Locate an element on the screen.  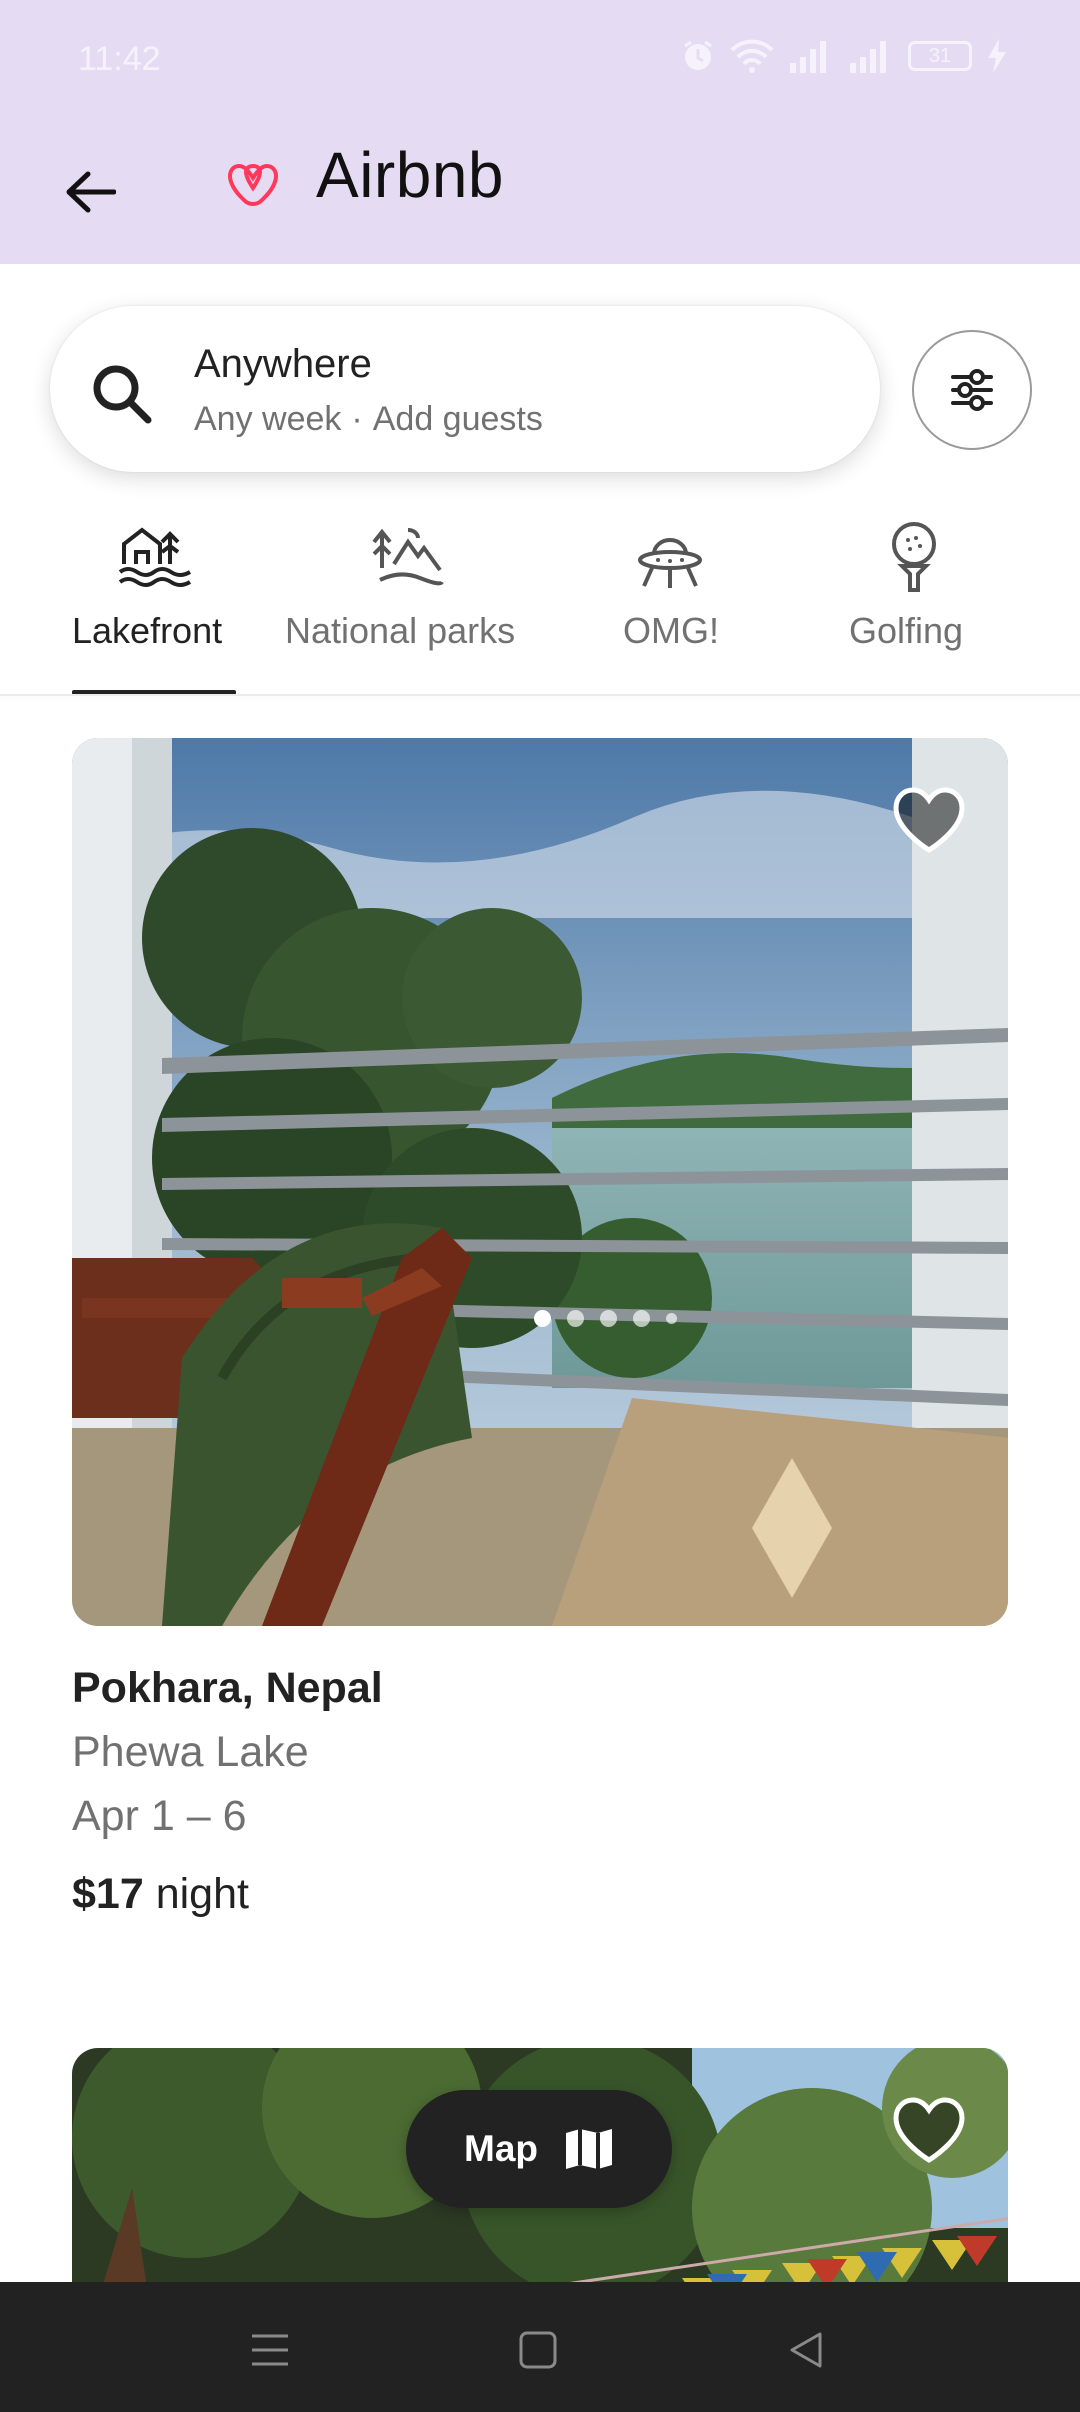
search-details: Any week · Add guests is located at coordinates (368, 419).